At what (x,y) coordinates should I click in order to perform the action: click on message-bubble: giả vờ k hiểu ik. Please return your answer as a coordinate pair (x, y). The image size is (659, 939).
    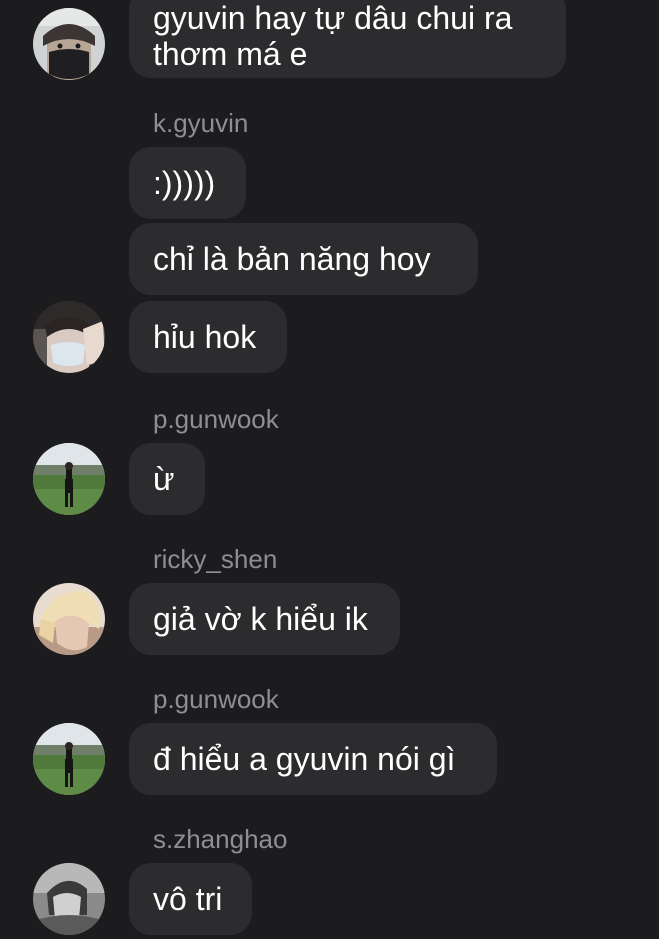
    Looking at the image, I should click on (264, 619).